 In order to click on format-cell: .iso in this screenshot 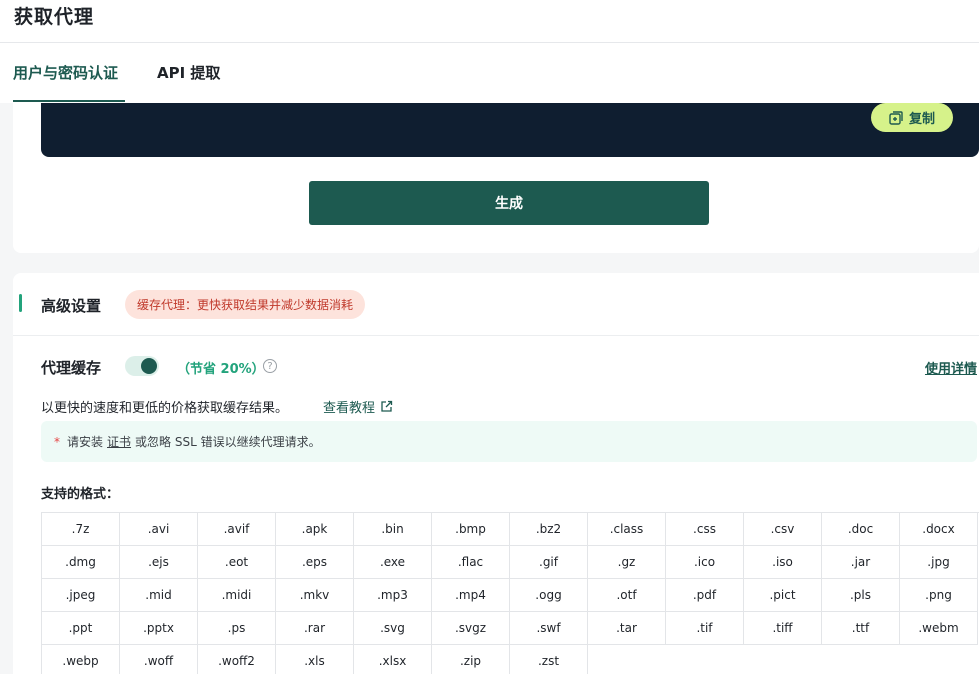, I will do `click(783, 562)`.